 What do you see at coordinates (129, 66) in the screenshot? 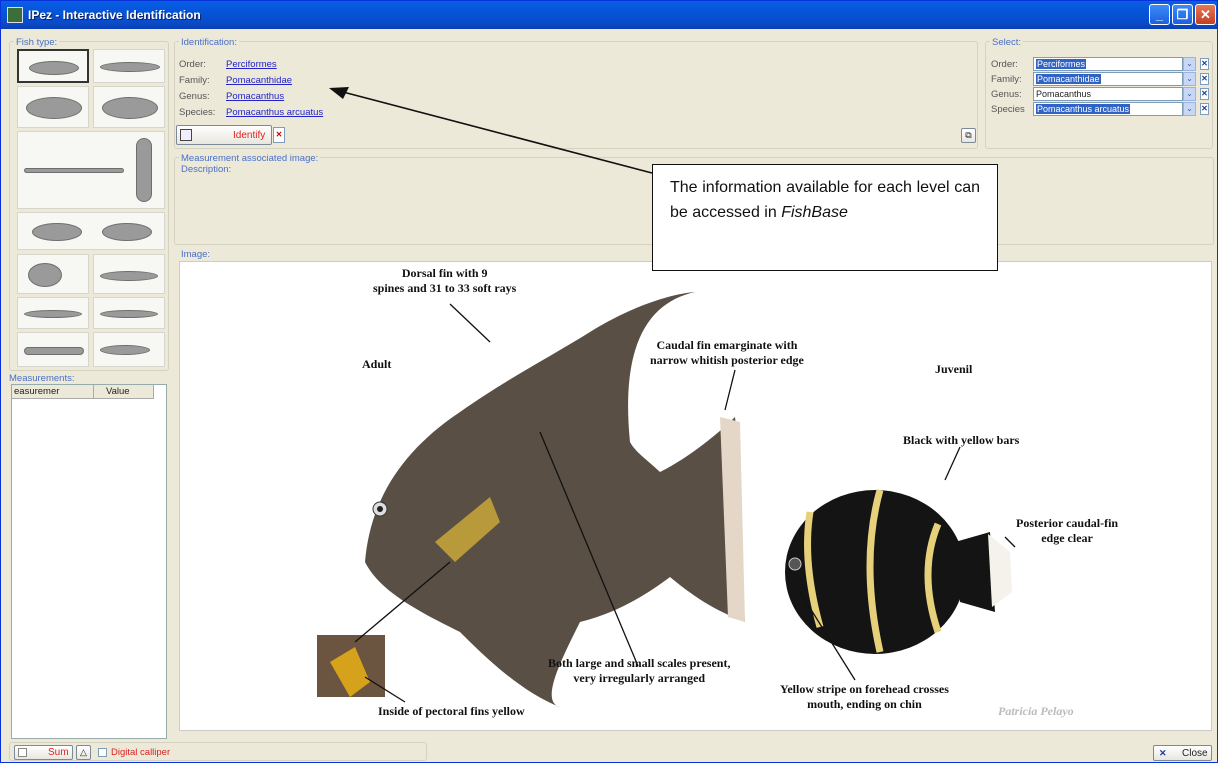
I see `fish-type-eel` at bounding box center [129, 66].